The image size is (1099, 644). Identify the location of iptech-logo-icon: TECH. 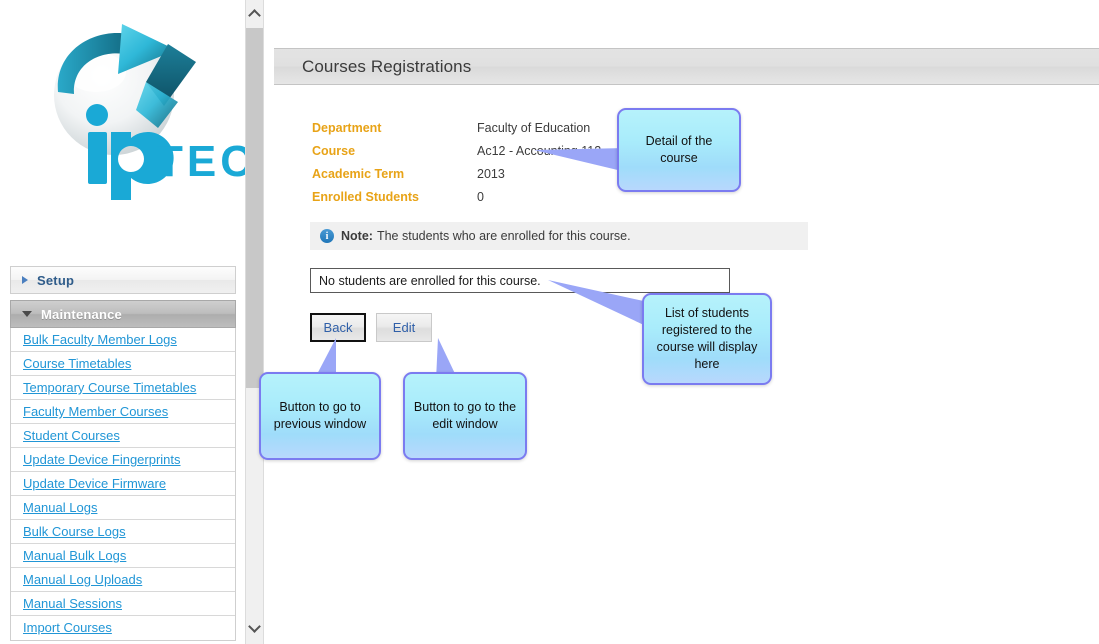
(149, 112).